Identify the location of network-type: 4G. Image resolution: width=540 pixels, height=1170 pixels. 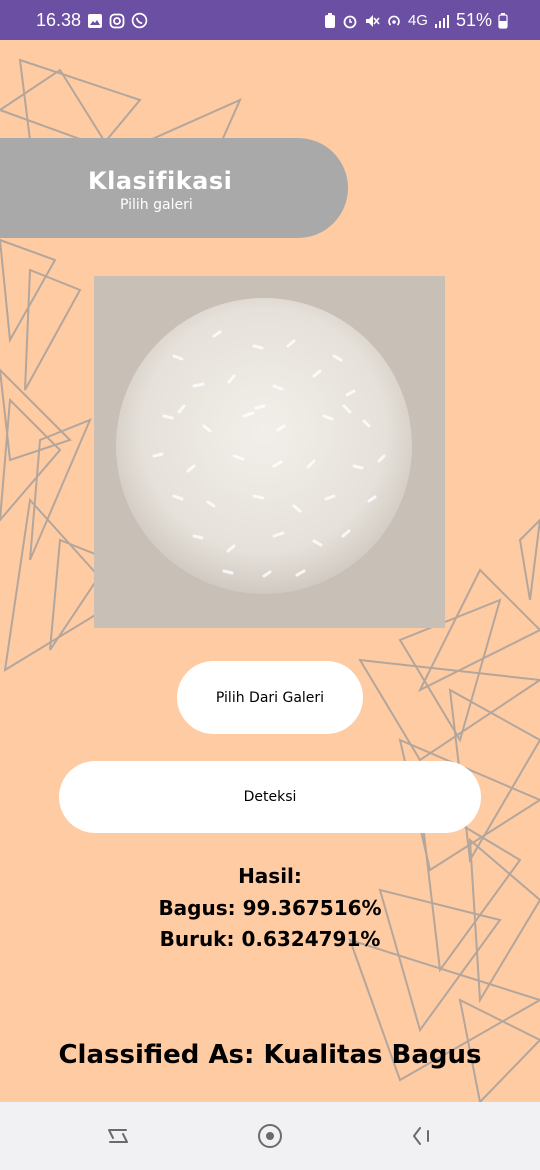
(417, 20).